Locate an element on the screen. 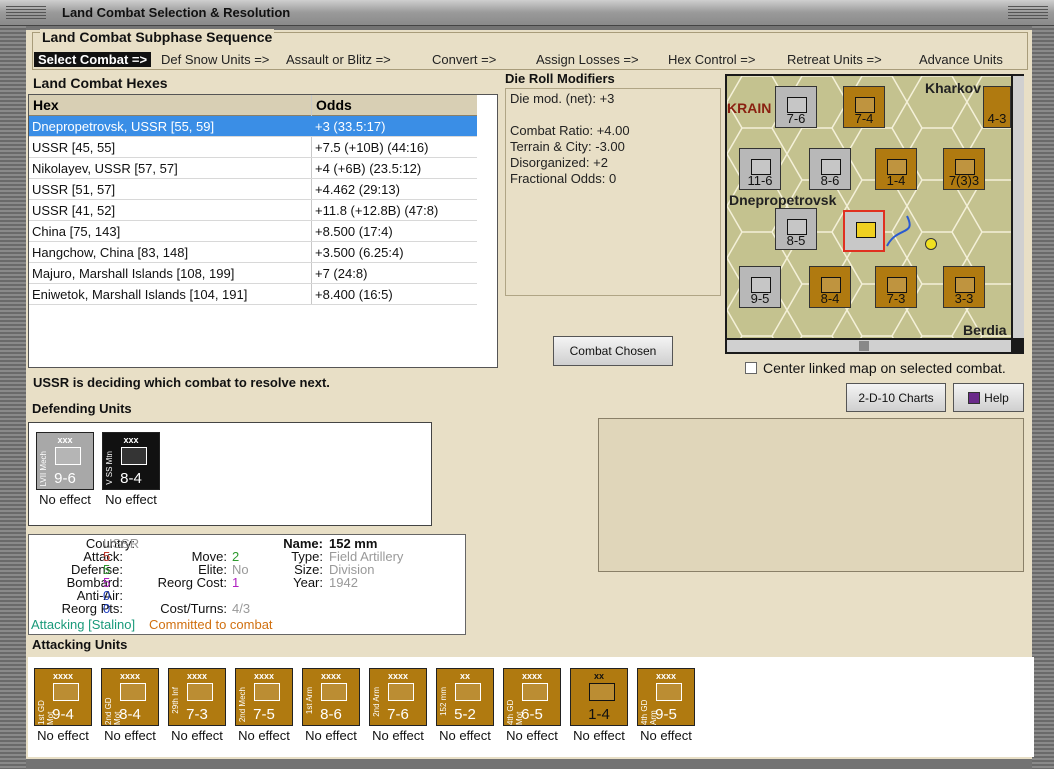  attacking-unit-counter: xxxx 4th GD Arm 9-5 is located at coordinates (666, 697).